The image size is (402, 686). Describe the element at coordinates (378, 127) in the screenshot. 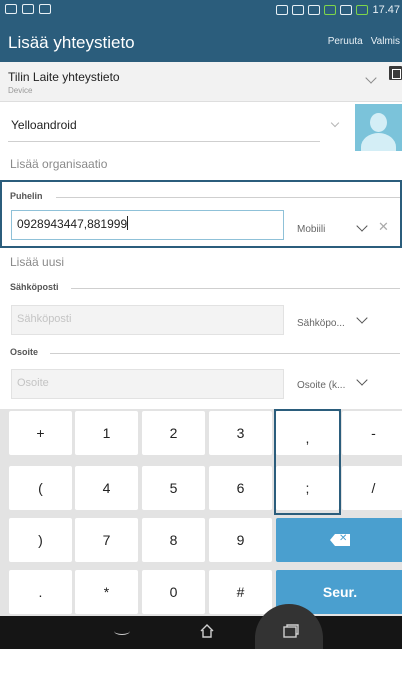

I see `contact-photo-avatar` at that location.